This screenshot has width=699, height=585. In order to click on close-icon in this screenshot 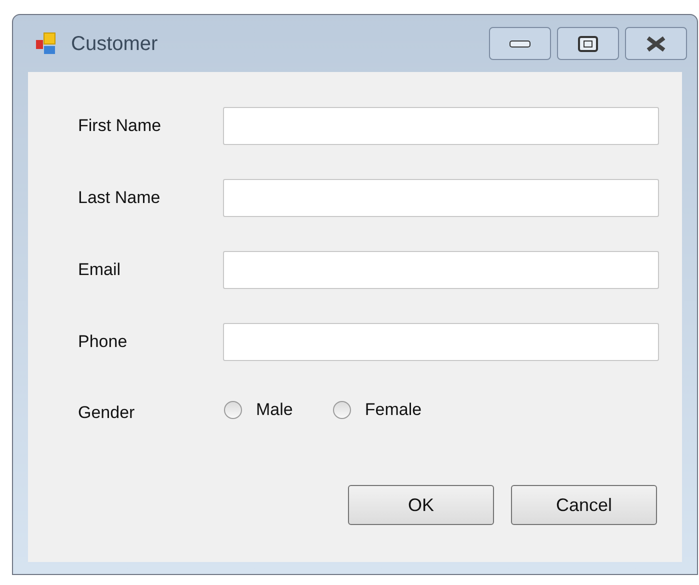, I will do `click(656, 44)`.